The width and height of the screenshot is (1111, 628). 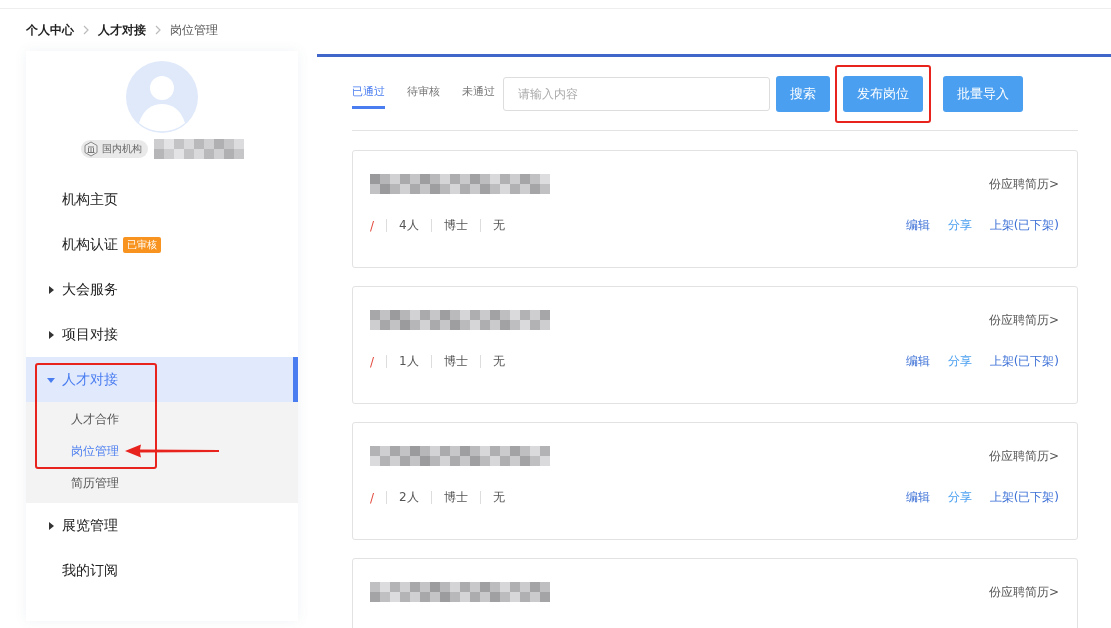 What do you see at coordinates (95, 419) in the screenshot?
I see `submenu-item: 人才合作` at bounding box center [95, 419].